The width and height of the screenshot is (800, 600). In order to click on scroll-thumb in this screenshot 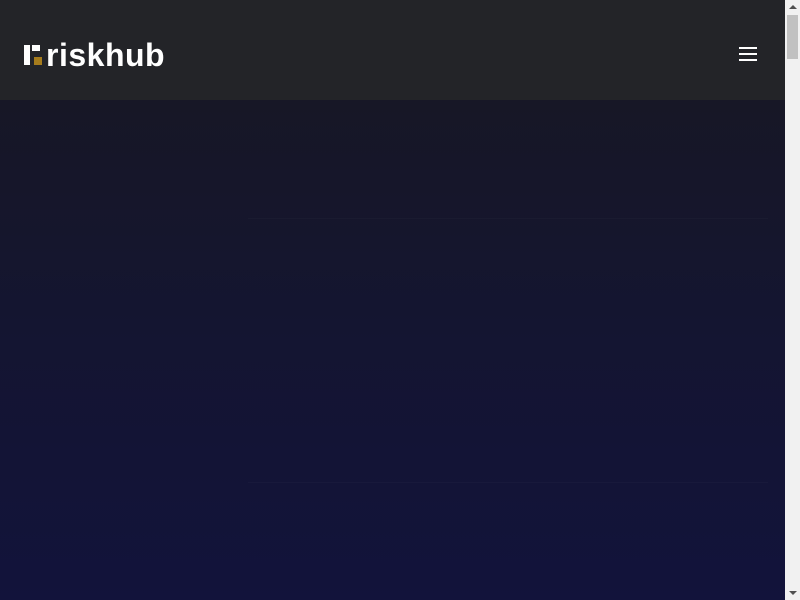, I will do `click(792, 37)`.